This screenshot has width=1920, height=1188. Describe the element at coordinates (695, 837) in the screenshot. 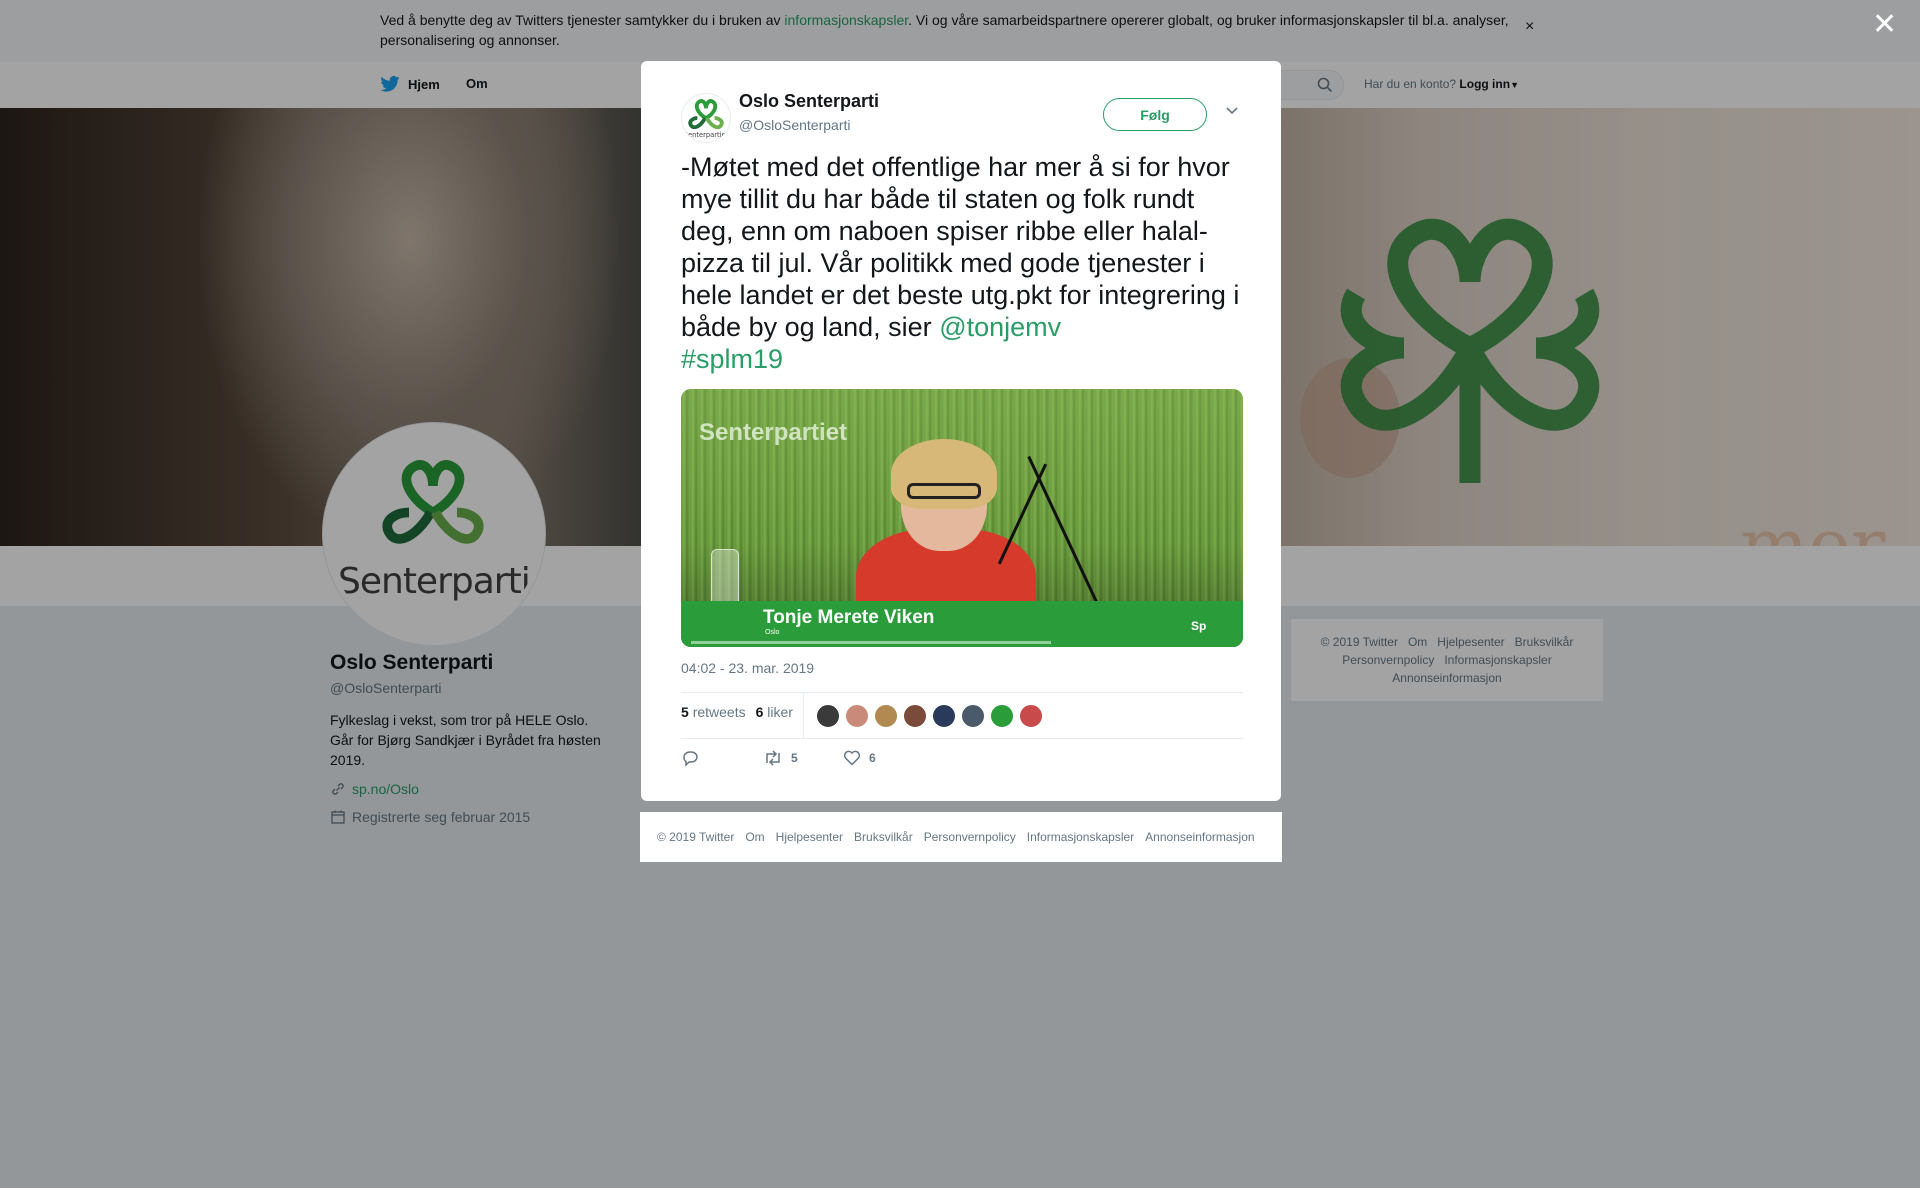

I see `footer-link: © 2019 Twitter` at that location.